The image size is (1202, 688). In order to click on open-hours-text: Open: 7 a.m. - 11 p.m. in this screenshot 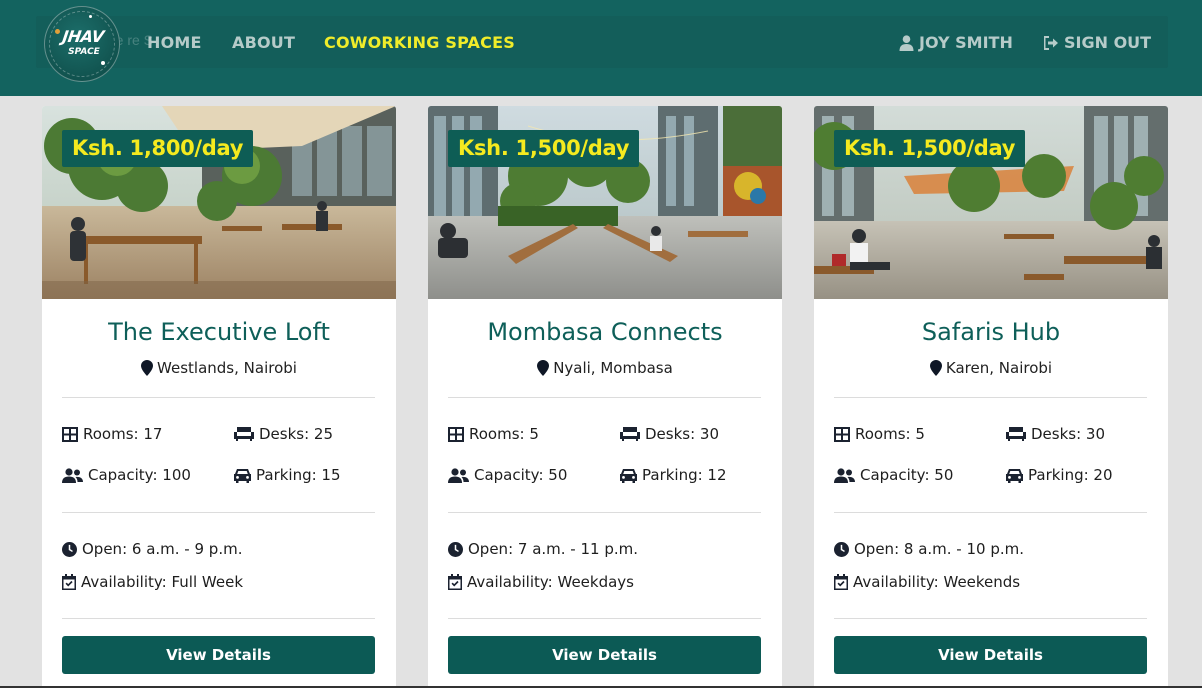, I will do `click(553, 549)`.